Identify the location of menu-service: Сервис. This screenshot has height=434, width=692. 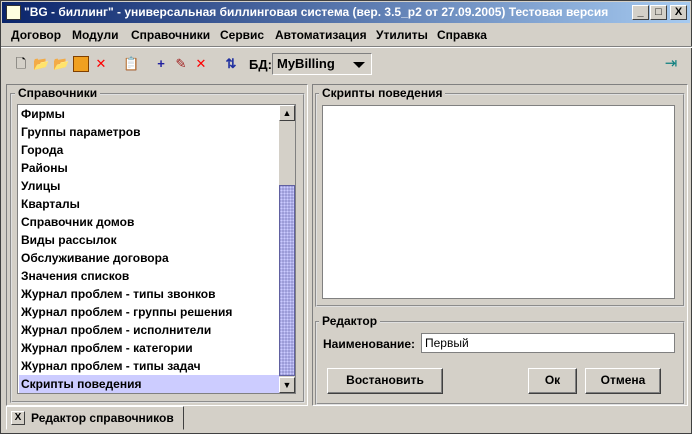
(242, 35).